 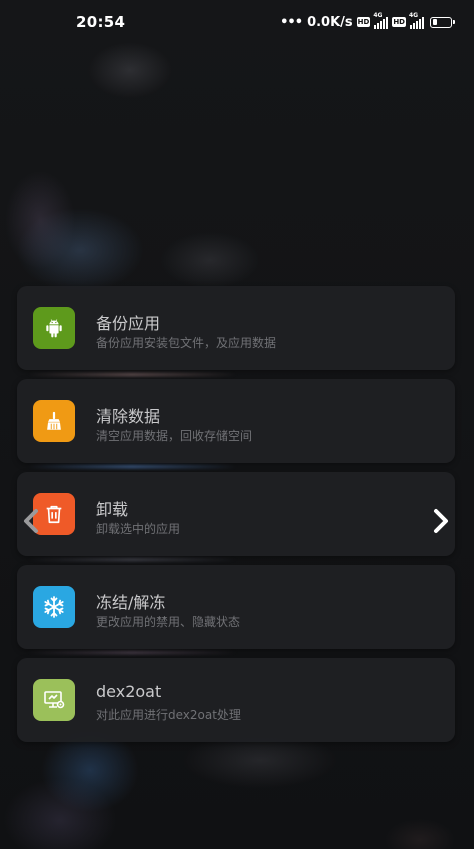 I want to click on menu-item-dex2oat: dex2oat 对此应用进行dex2oat处理, so click(x=236, y=700).